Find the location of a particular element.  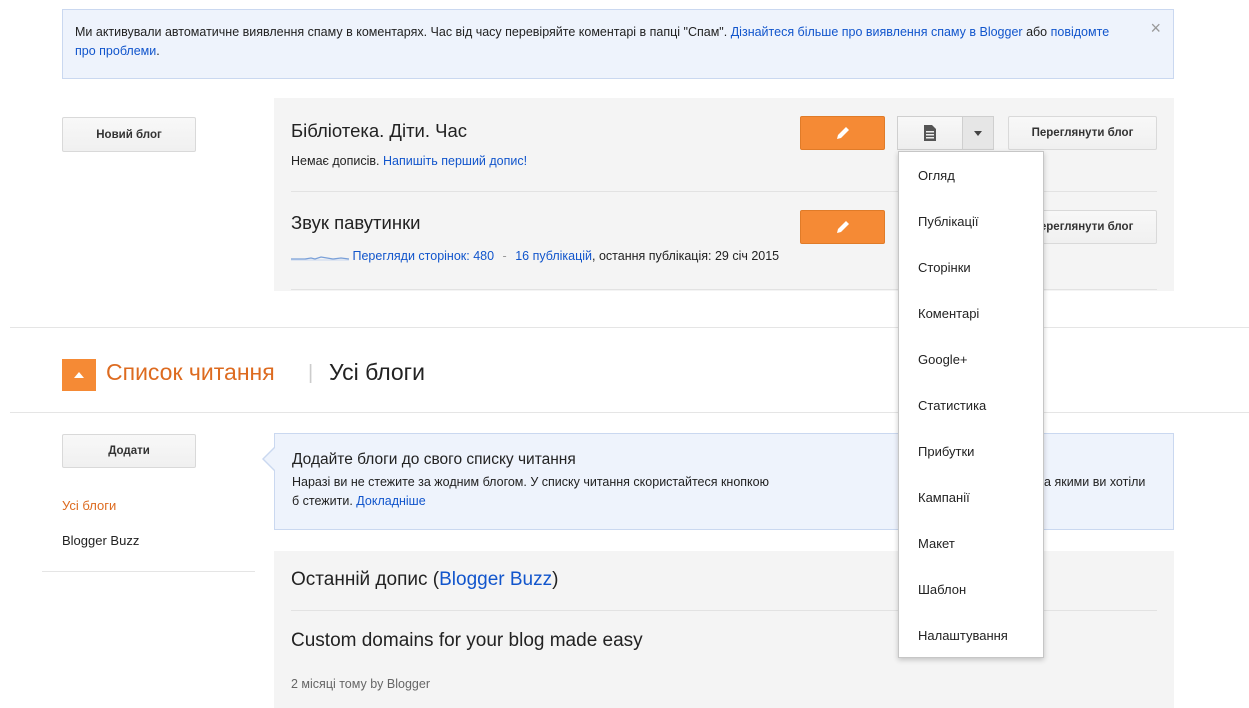

post-meta: 2 місяці тому by Blogger is located at coordinates (360, 684).